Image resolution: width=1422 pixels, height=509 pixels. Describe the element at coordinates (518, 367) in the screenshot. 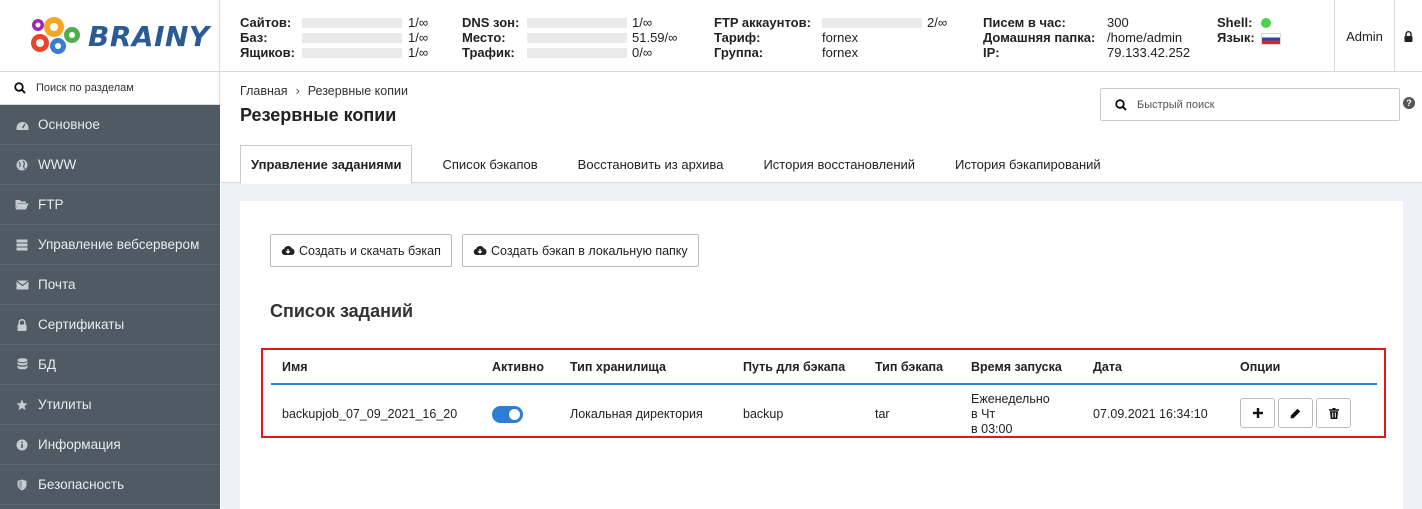

I see `column-header-active: Активно` at that location.